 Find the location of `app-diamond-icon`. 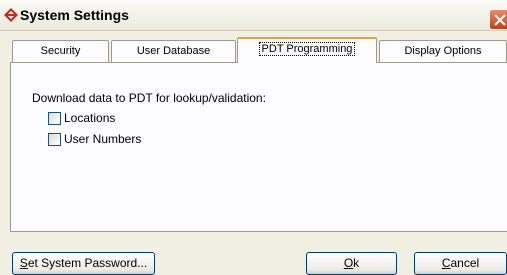

app-diamond-icon is located at coordinates (11, 15).